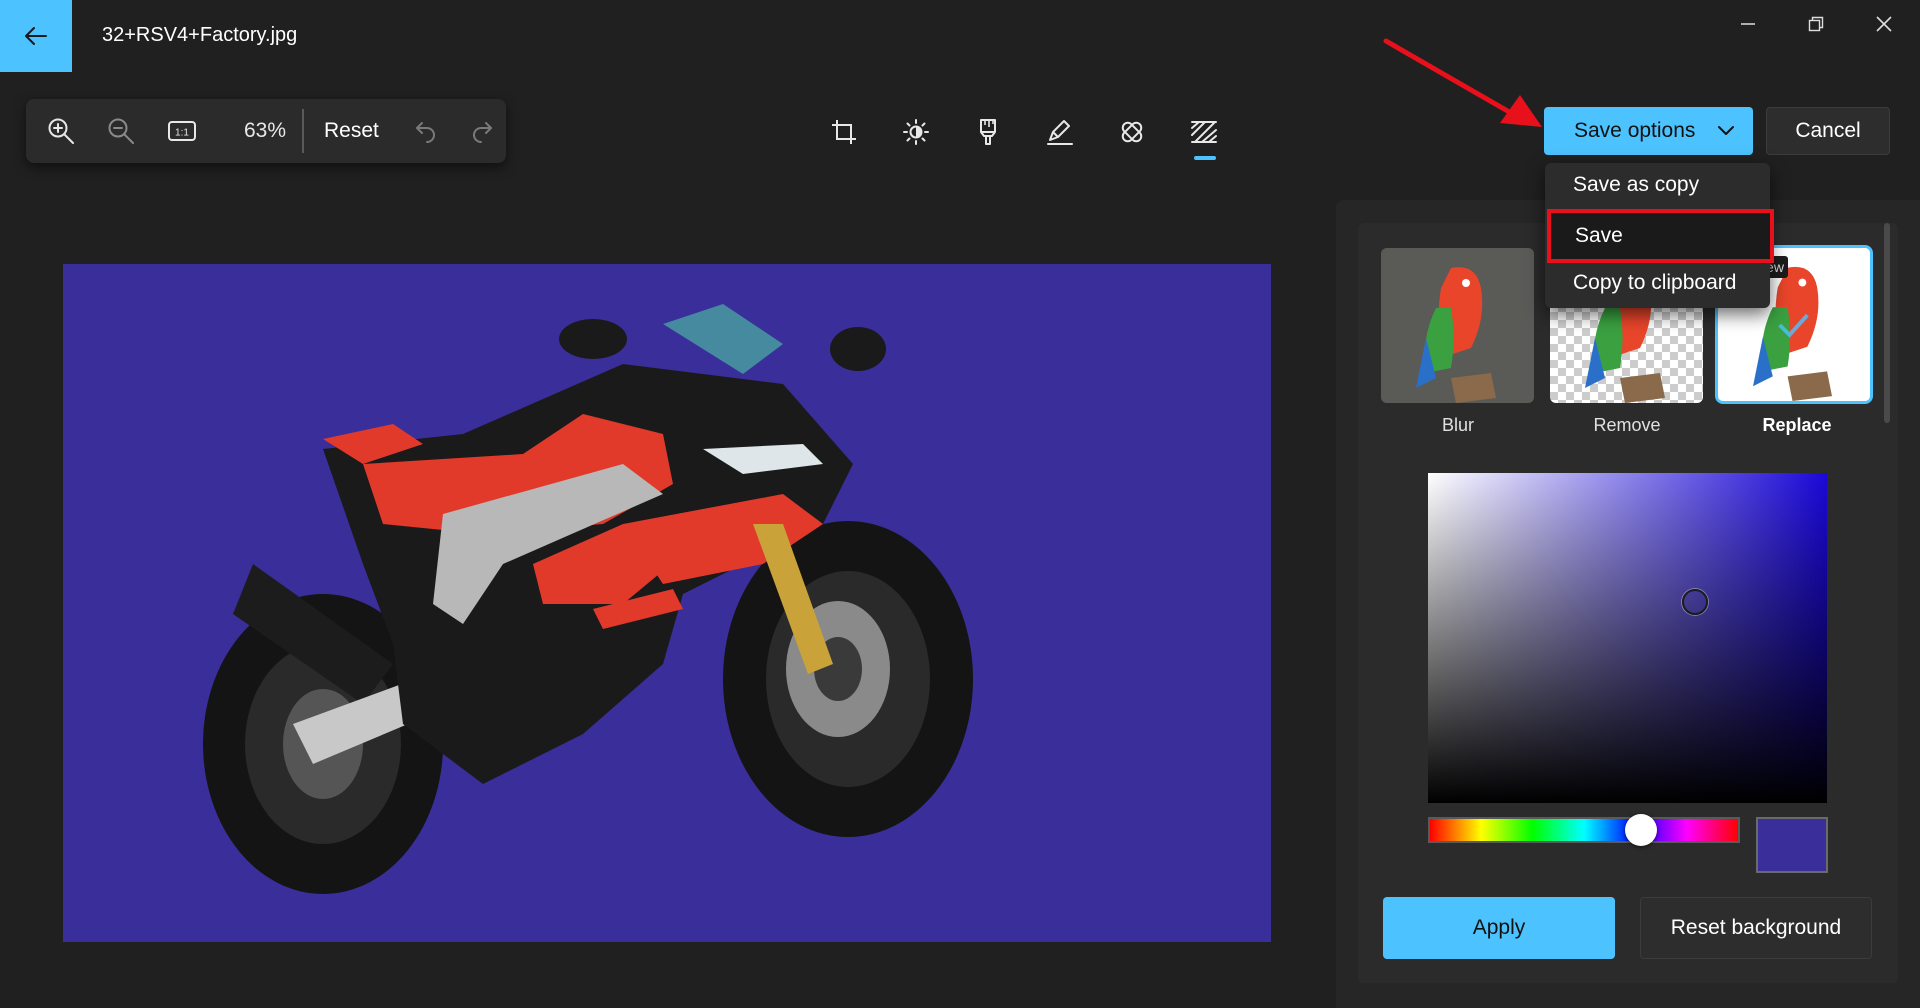  I want to click on close-button, so click(1884, 24).